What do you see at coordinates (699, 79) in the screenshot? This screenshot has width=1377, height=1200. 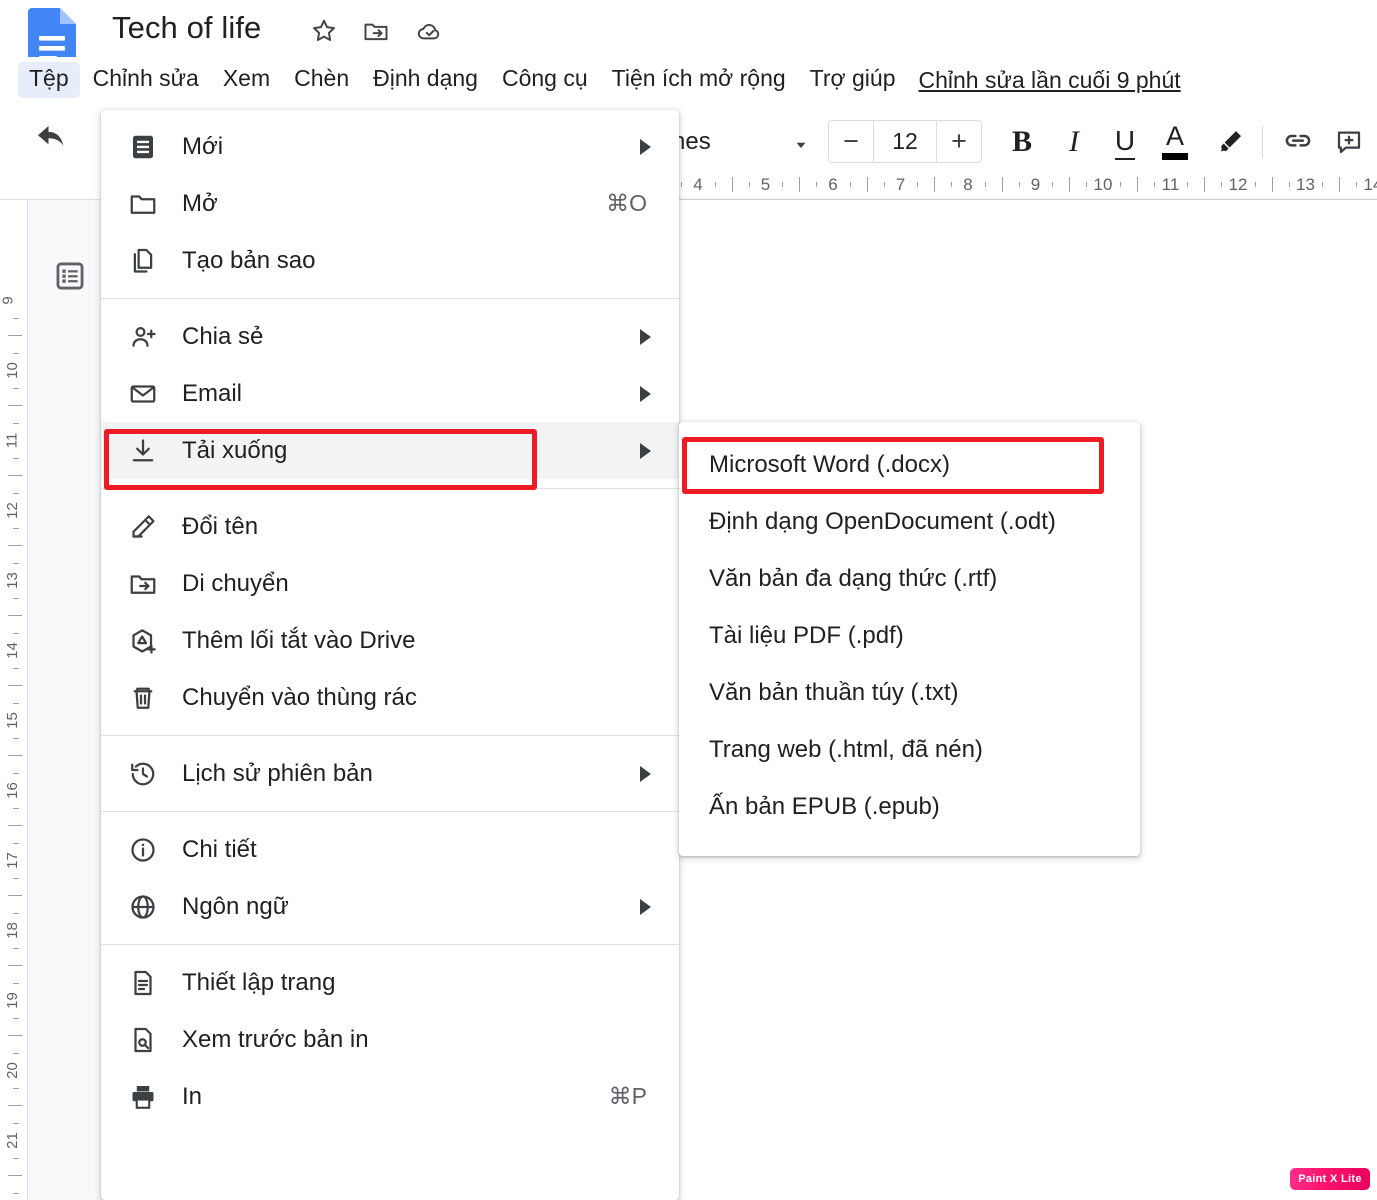 I see `menu-tien-ich-mo-rong: Tiện ích mở rộng` at bounding box center [699, 79].